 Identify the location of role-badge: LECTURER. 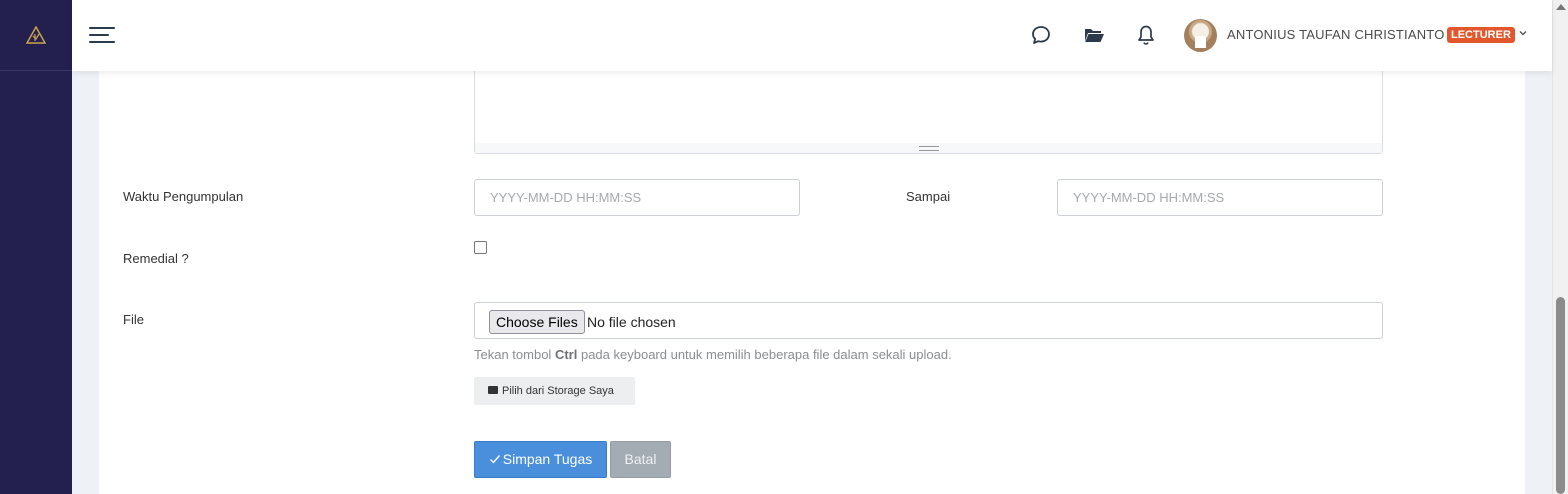
(1481, 35).